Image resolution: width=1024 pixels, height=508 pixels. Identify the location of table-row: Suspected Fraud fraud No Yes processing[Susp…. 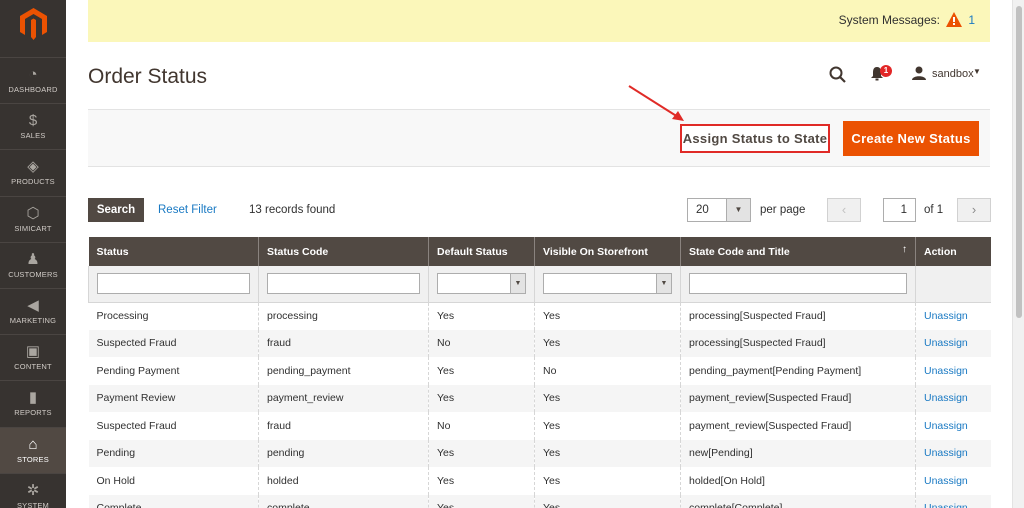
(539, 343).